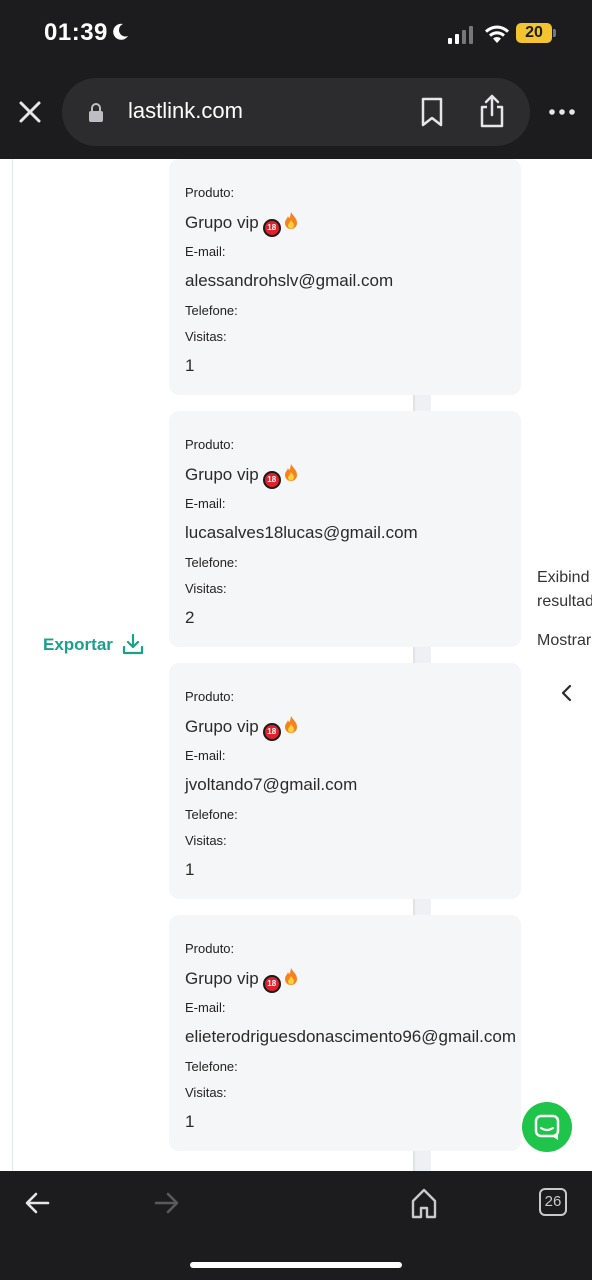 This screenshot has height=1280, width=592. Describe the element at coordinates (301, 532) in the screenshot. I see `email-value: lucasalves18lucas@gmail.com` at that location.